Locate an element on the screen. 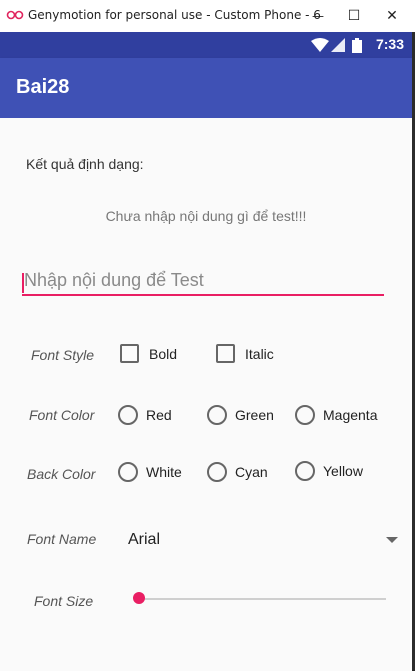  cell-signal-icon is located at coordinates (338, 45).